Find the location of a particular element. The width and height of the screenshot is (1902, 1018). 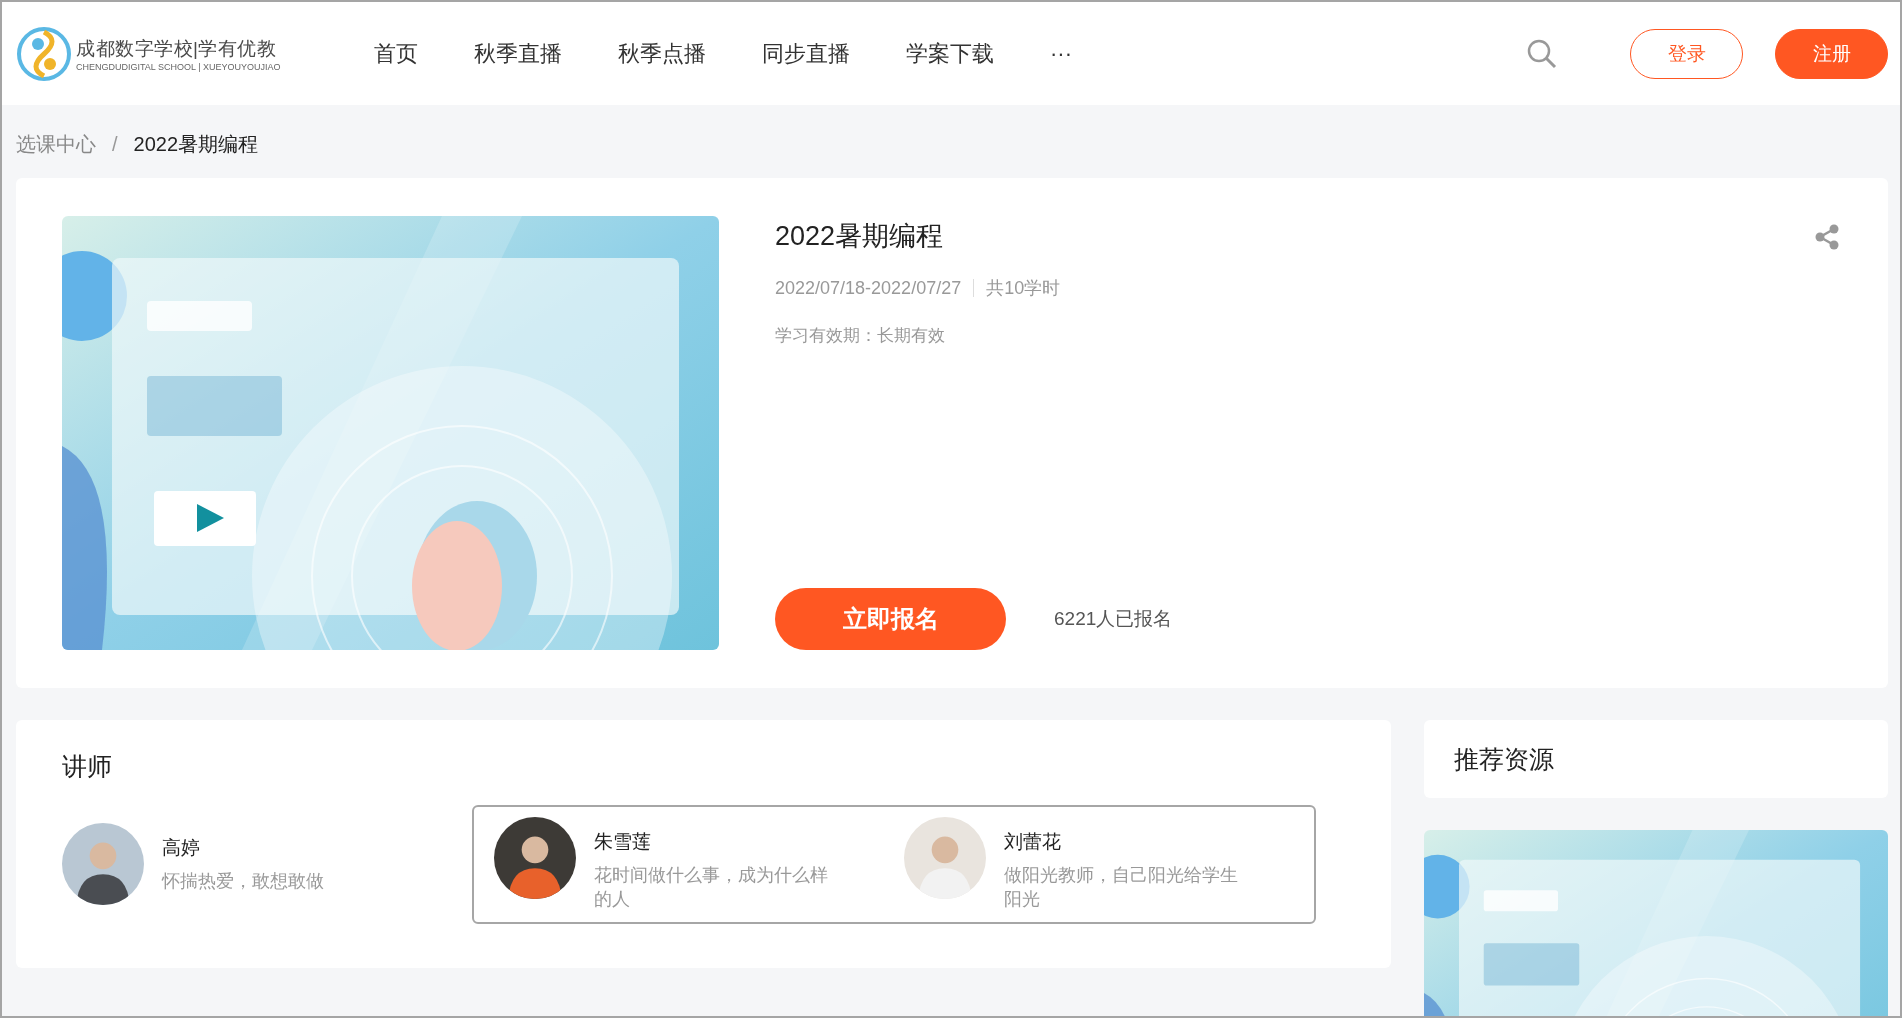

nav-link: 秋季点播 is located at coordinates (662, 53).